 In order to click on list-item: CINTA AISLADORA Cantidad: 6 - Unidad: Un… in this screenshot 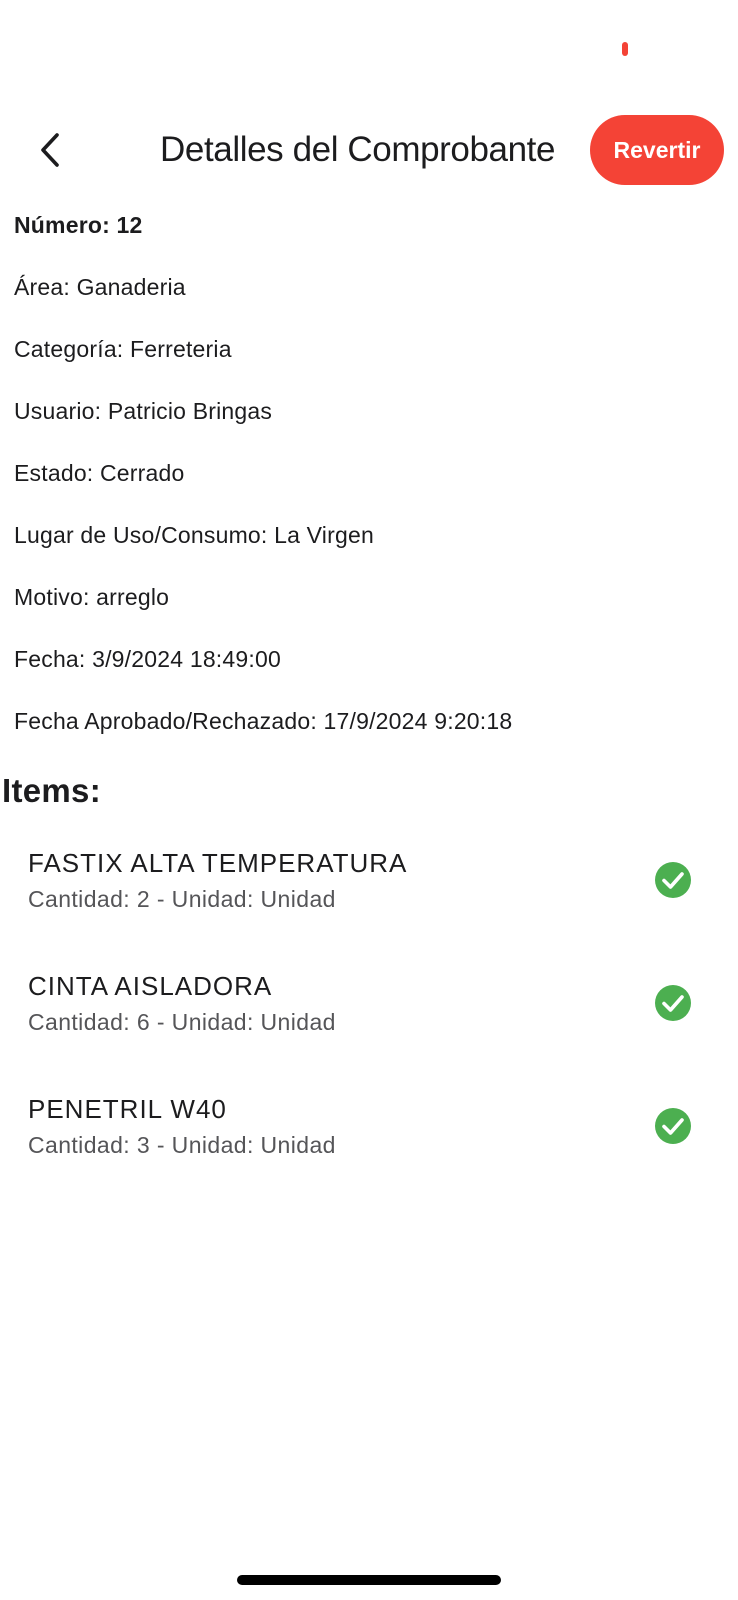, I will do `click(369, 1026)`.